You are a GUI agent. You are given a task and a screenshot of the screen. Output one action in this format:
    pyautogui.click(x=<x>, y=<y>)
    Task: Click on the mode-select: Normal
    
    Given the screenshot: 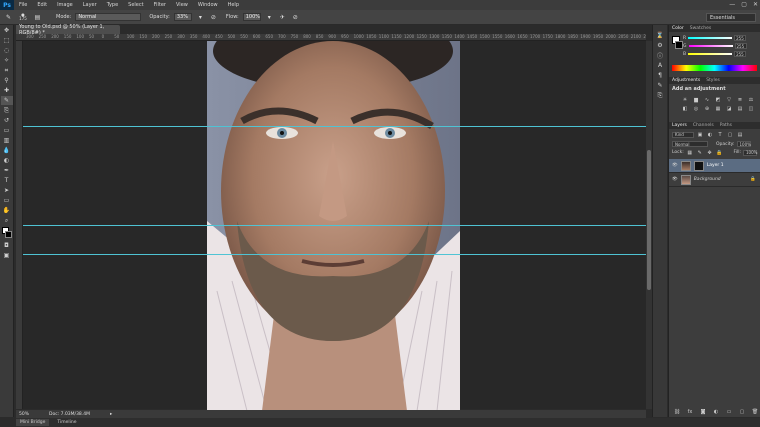 What is the action you would take?
    pyautogui.click(x=108, y=17)
    